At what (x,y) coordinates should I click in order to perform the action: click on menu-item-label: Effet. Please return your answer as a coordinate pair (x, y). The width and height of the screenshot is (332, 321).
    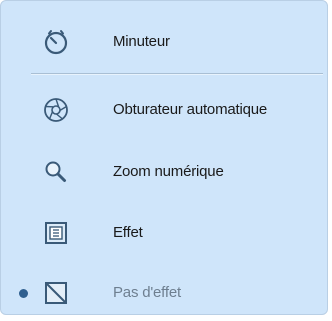
    Looking at the image, I should click on (128, 232).